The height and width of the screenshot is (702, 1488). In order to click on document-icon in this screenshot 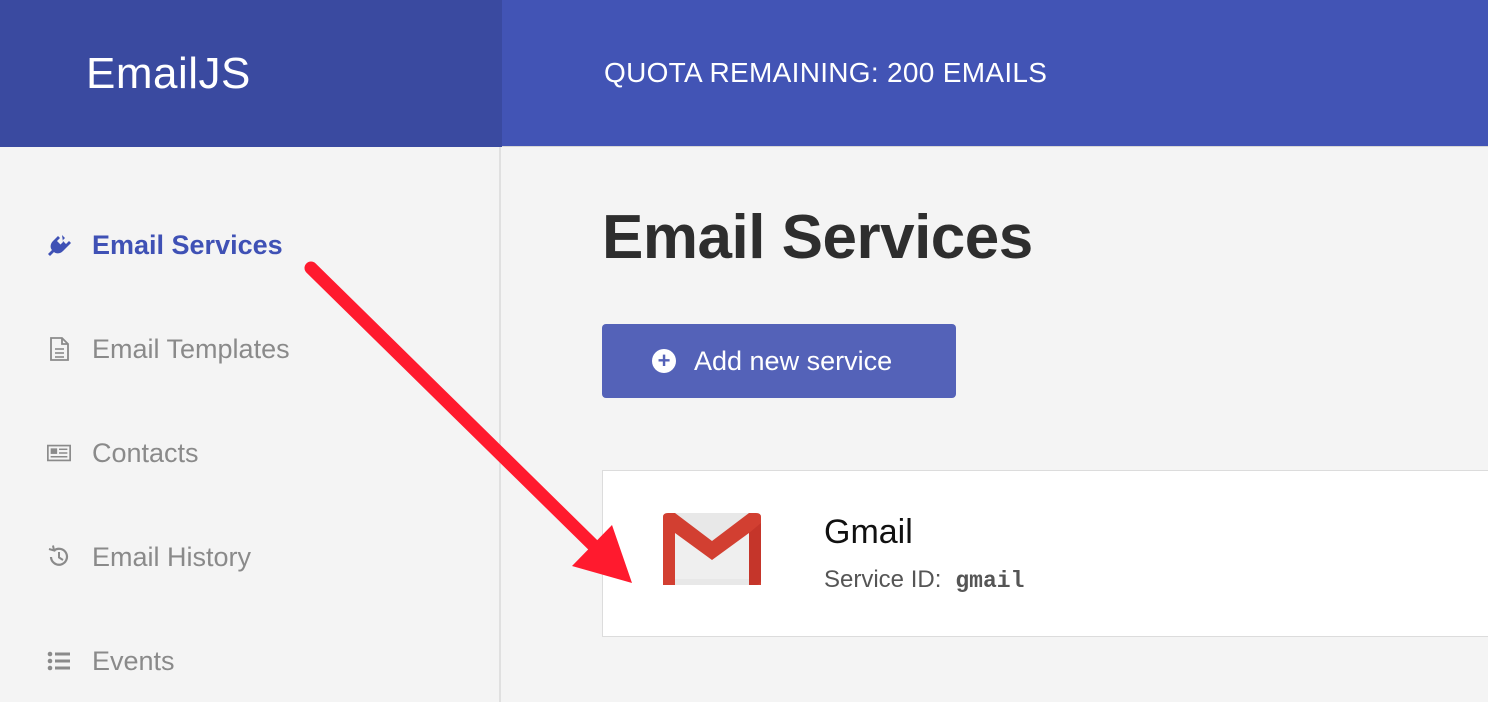, I will do `click(59, 349)`.